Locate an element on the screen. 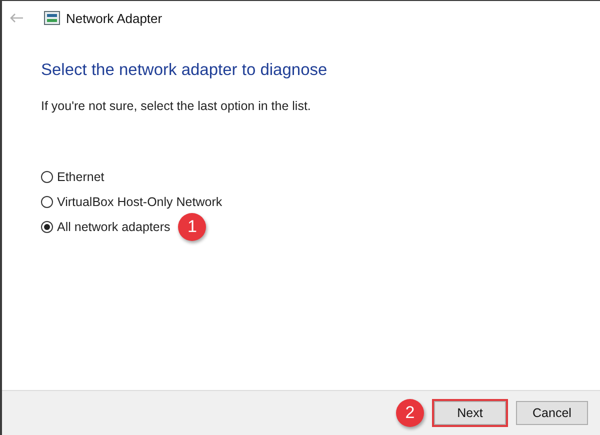 This screenshot has height=435, width=600. instruction-text: If you're not sure, select the last option in the list. is located at coordinates (176, 106).